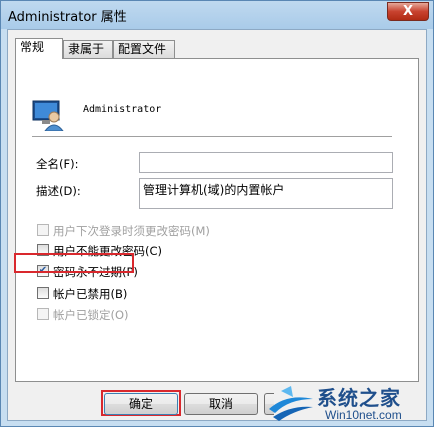  Describe the element at coordinates (141, 404) in the screenshot. I see `ok-button: 确定` at that location.